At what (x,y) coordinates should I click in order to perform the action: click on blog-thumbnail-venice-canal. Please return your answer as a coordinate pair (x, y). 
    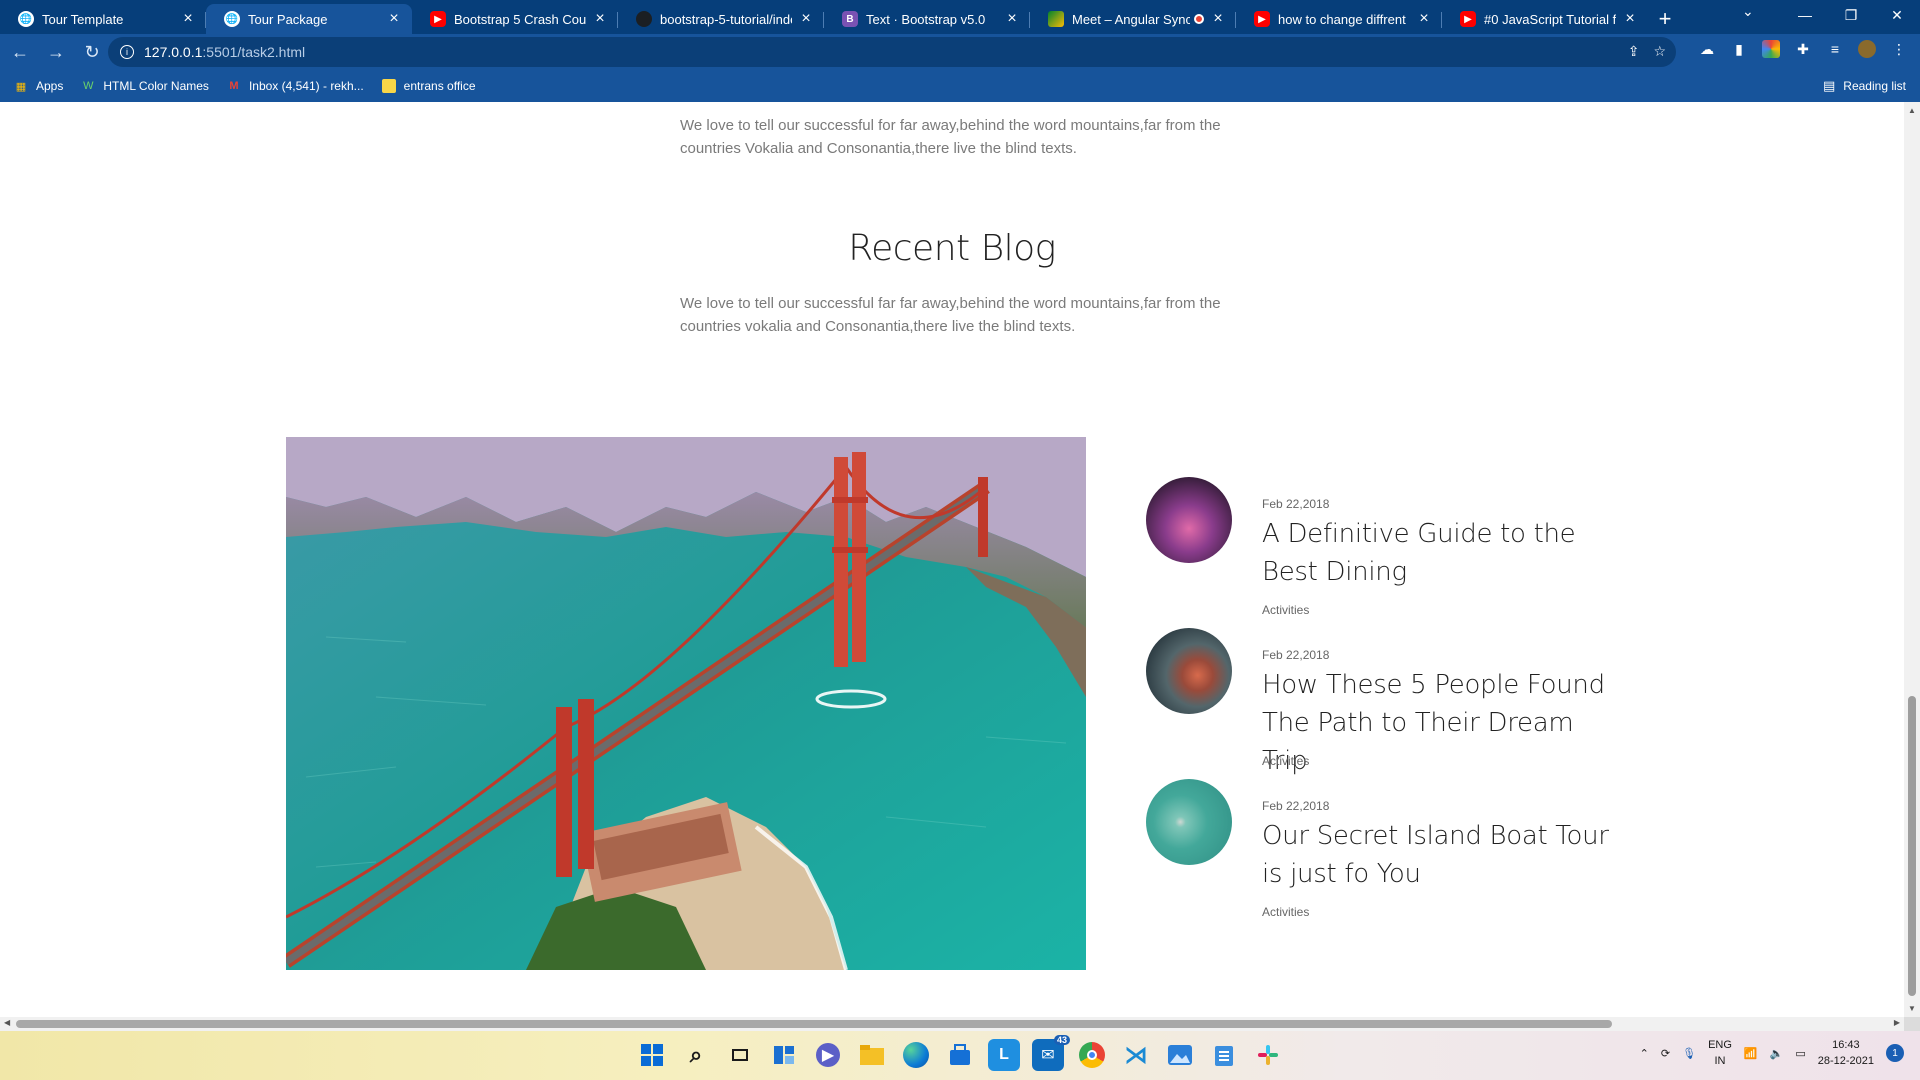
    Looking at the image, I should click on (1189, 520).